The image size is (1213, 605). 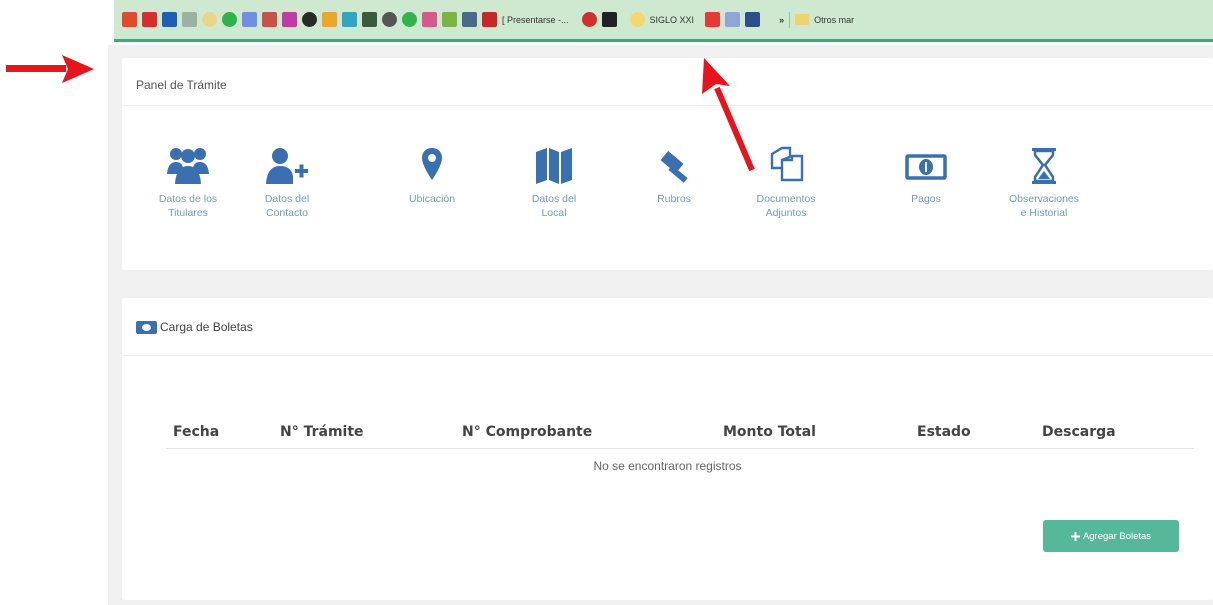 I want to click on table-divider, so click(x=680, y=448).